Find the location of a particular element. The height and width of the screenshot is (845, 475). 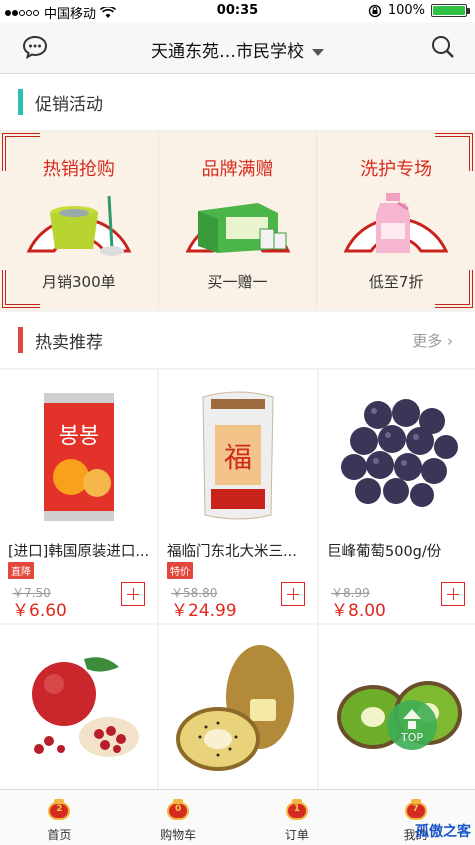

lantern-icon: 2 is located at coordinates (59, 811).